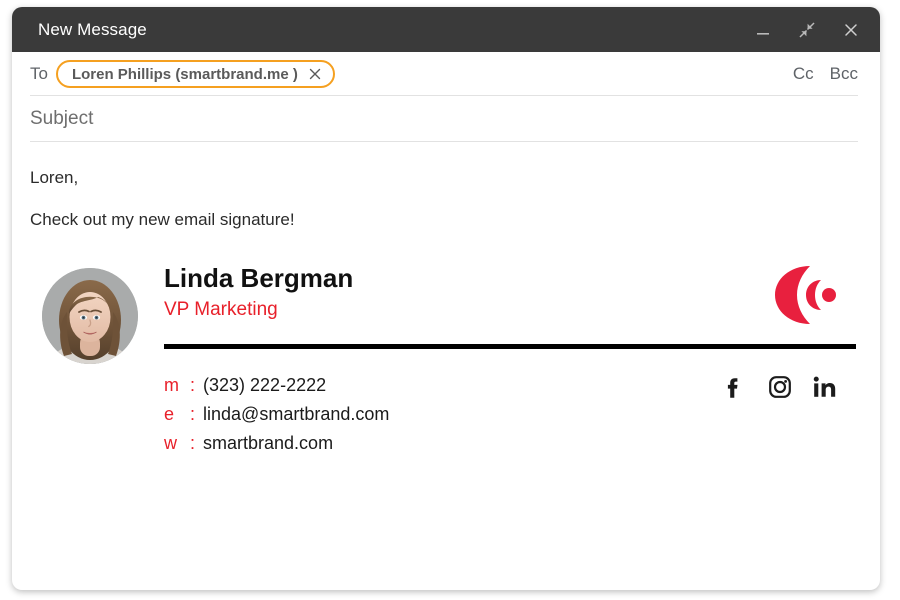 This screenshot has width=900, height=600. Describe the element at coordinates (39, 73) in the screenshot. I see `to-label: To` at that location.